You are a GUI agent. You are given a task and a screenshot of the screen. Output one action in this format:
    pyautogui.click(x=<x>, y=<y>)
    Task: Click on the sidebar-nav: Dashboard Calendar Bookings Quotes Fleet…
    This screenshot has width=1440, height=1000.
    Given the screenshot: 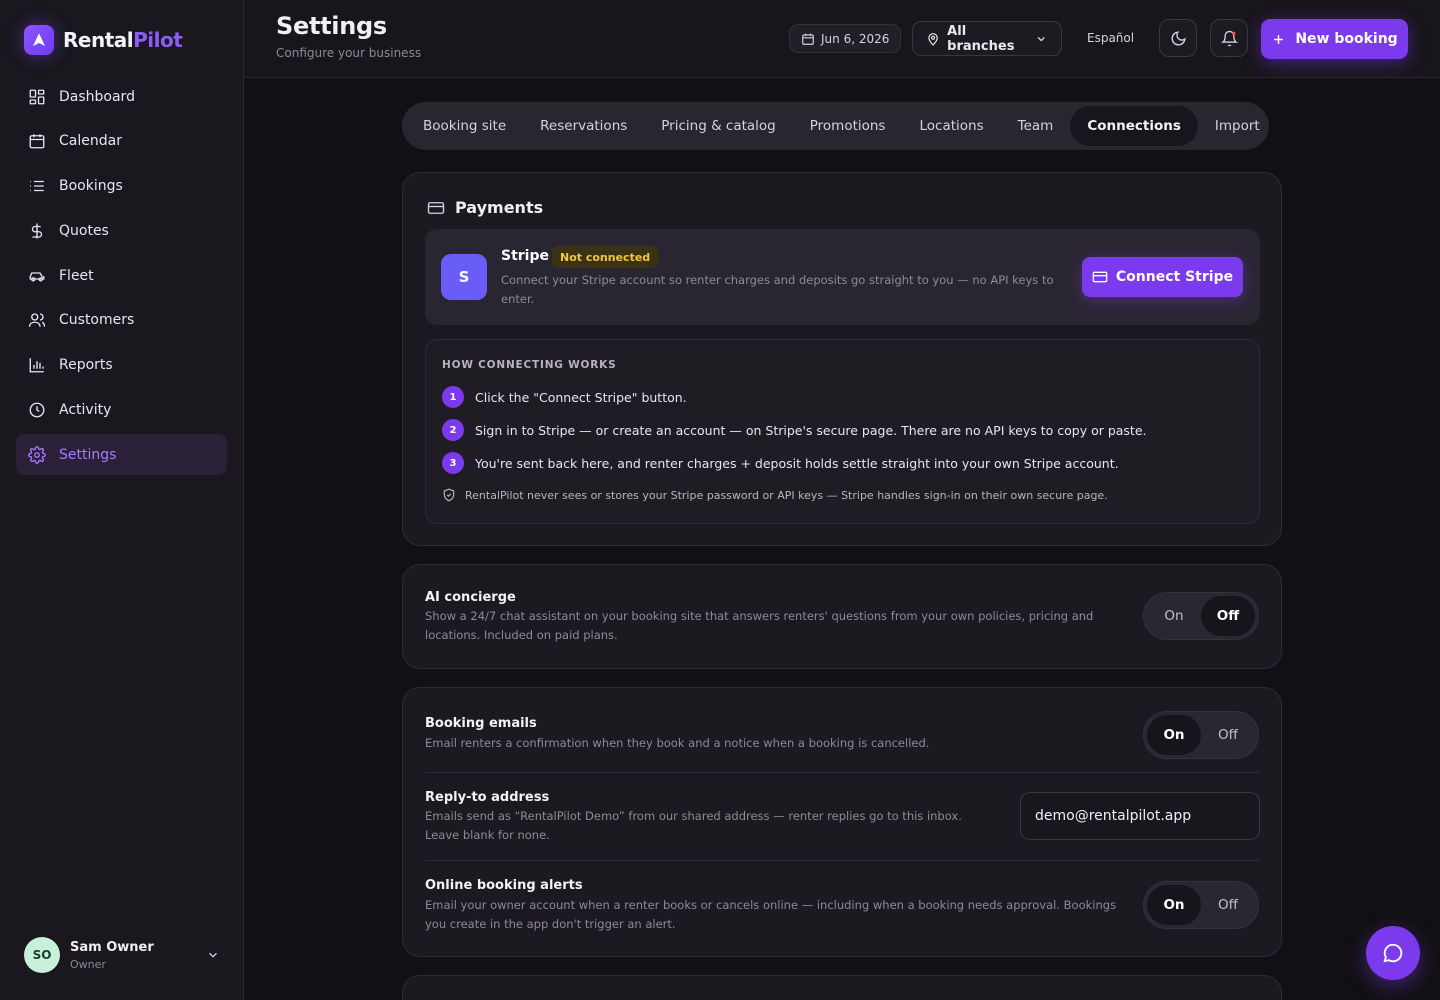 What is the action you would take?
    pyautogui.click(x=121, y=277)
    